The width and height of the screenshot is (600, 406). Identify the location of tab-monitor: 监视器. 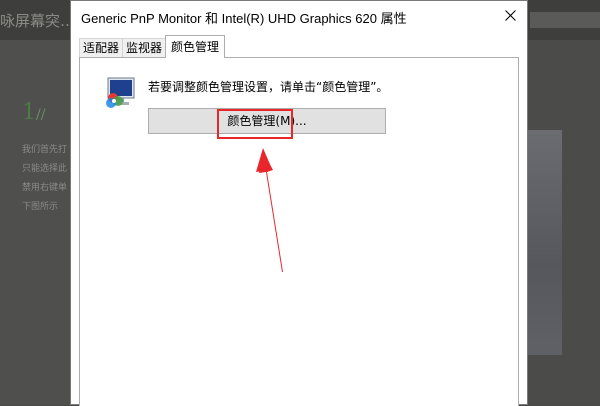
(144, 47).